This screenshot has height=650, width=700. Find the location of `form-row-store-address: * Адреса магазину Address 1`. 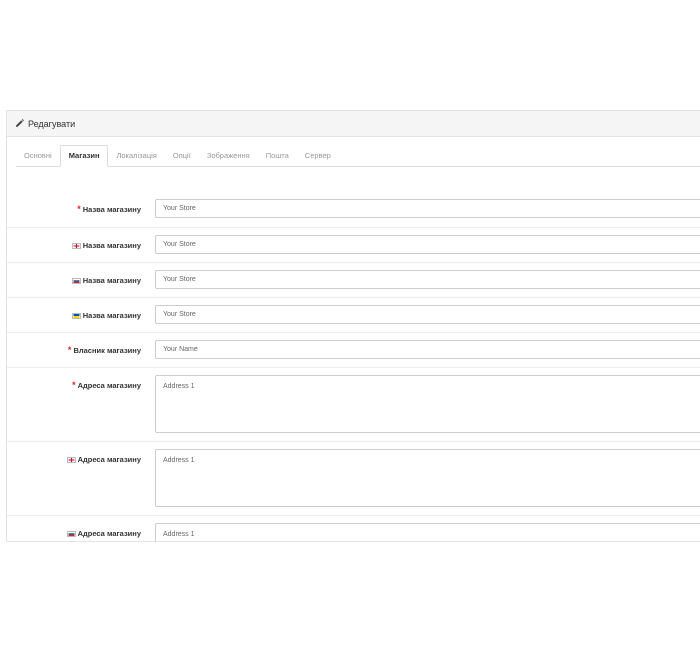

form-row-store-address: * Адреса магазину Address 1 is located at coordinates (353, 404).